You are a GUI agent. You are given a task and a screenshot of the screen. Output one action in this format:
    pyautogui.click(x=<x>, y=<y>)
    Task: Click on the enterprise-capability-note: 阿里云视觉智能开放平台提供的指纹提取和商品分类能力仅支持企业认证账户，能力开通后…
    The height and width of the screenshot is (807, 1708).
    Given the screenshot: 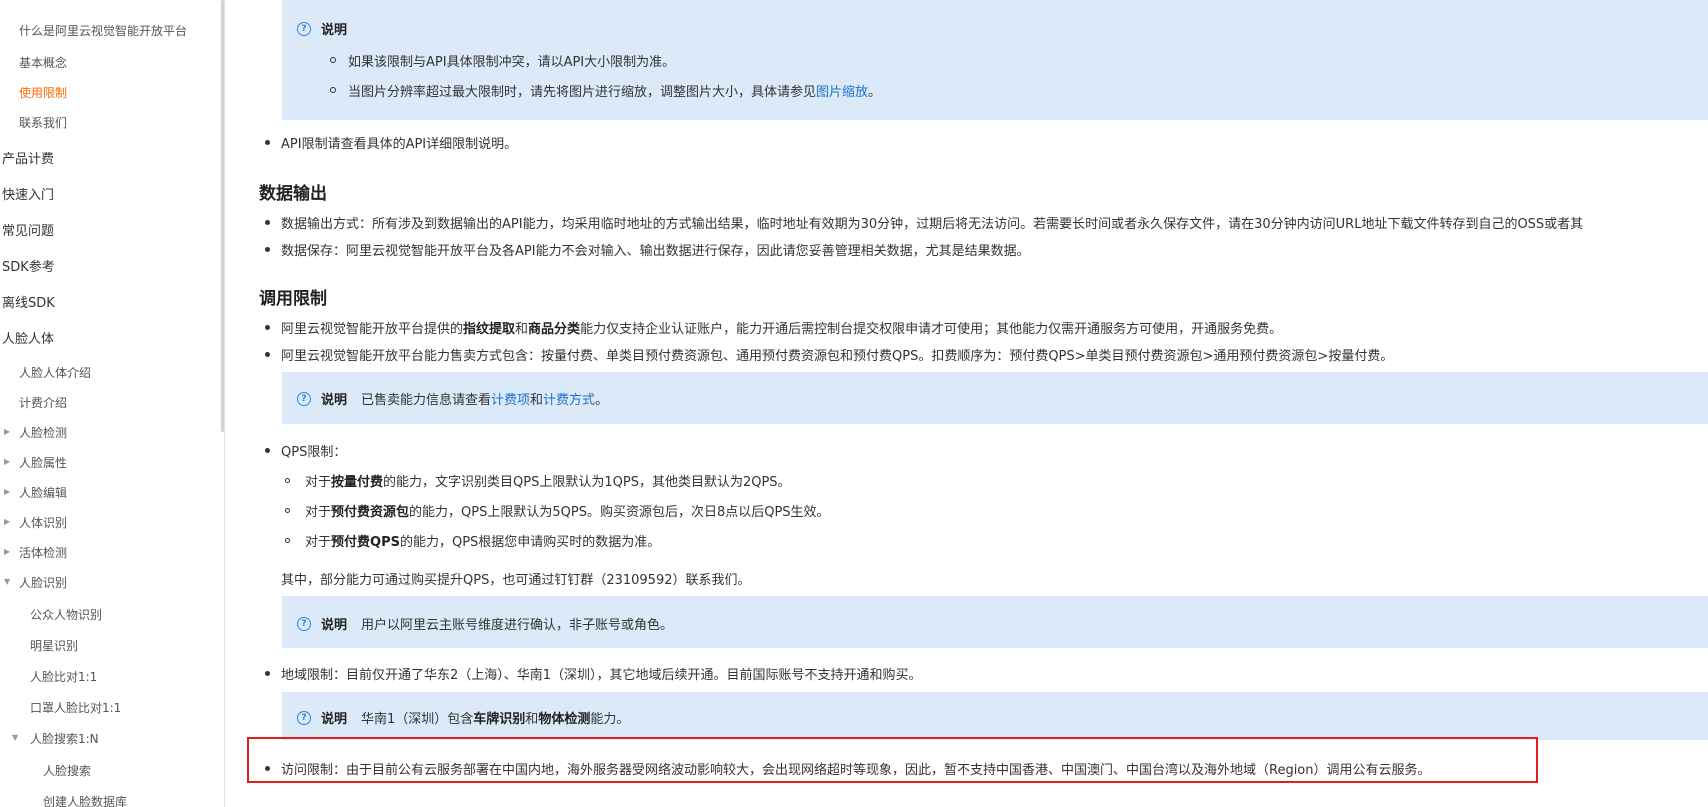 What is the action you would take?
    pyautogui.click(x=782, y=329)
    